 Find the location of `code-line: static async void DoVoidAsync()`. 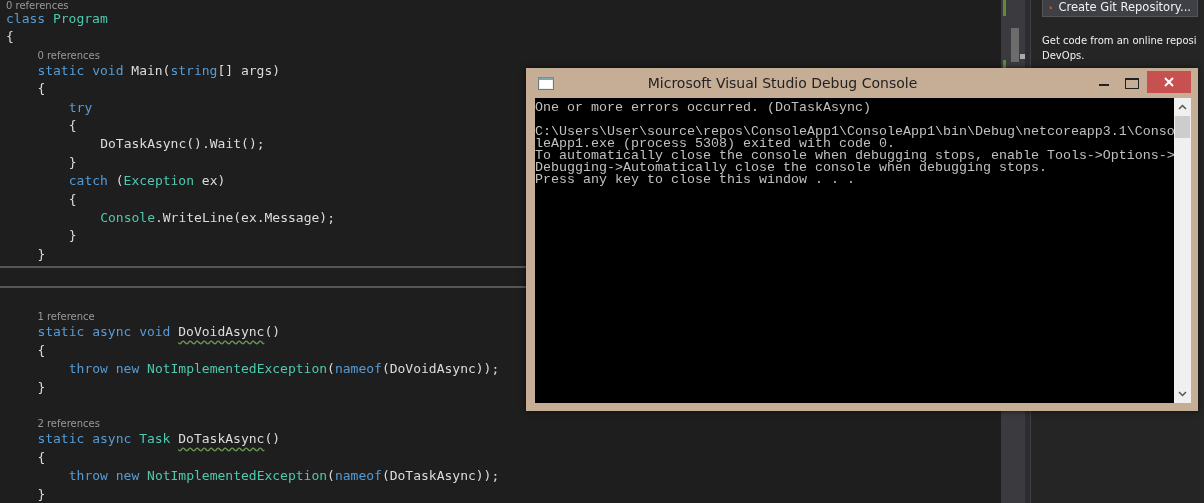

code-line: static async void DoVoidAsync() is located at coordinates (159, 332).